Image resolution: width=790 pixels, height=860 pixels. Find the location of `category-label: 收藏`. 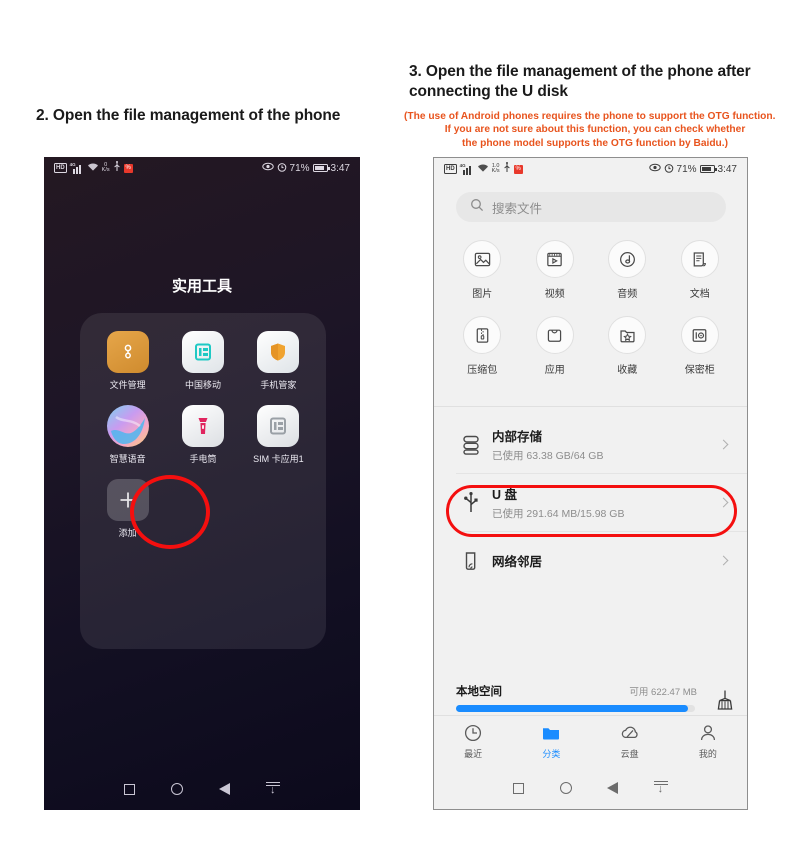

category-label: 收藏 is located at coordinates (627, 370).